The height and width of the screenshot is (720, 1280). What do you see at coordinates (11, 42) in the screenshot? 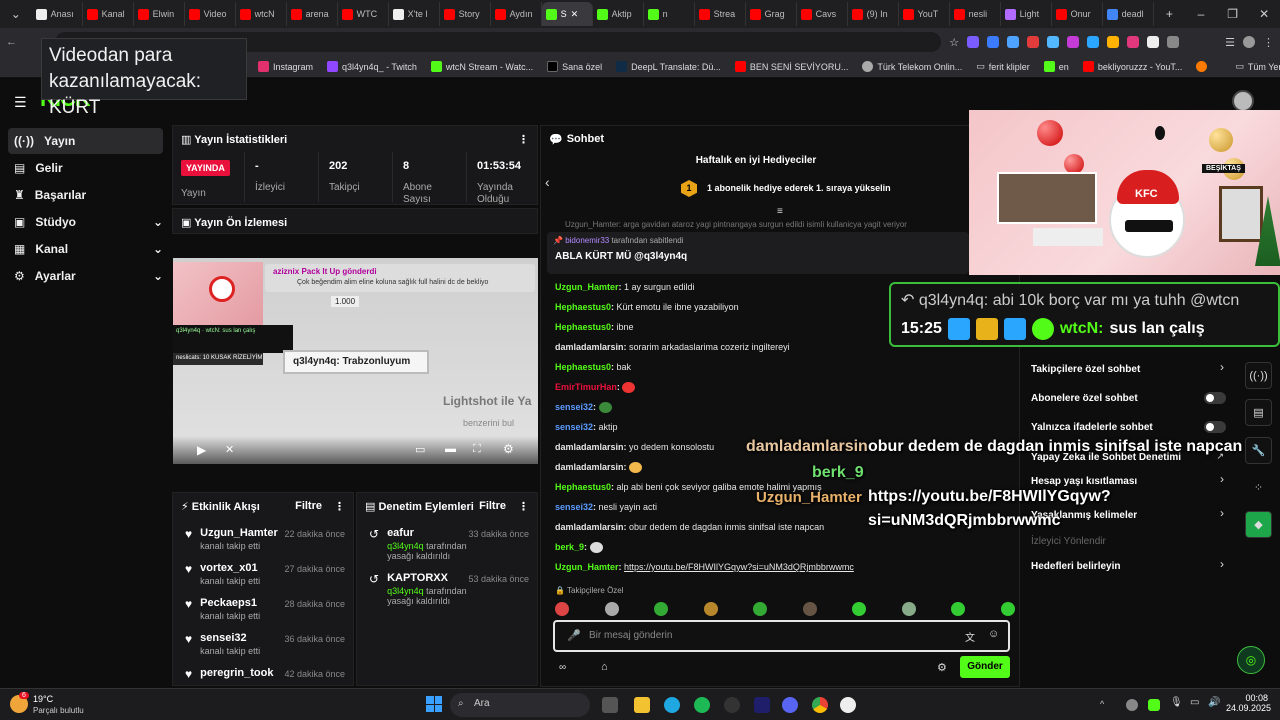
I see `back-icon: ←` at bounding box center [11, 42].